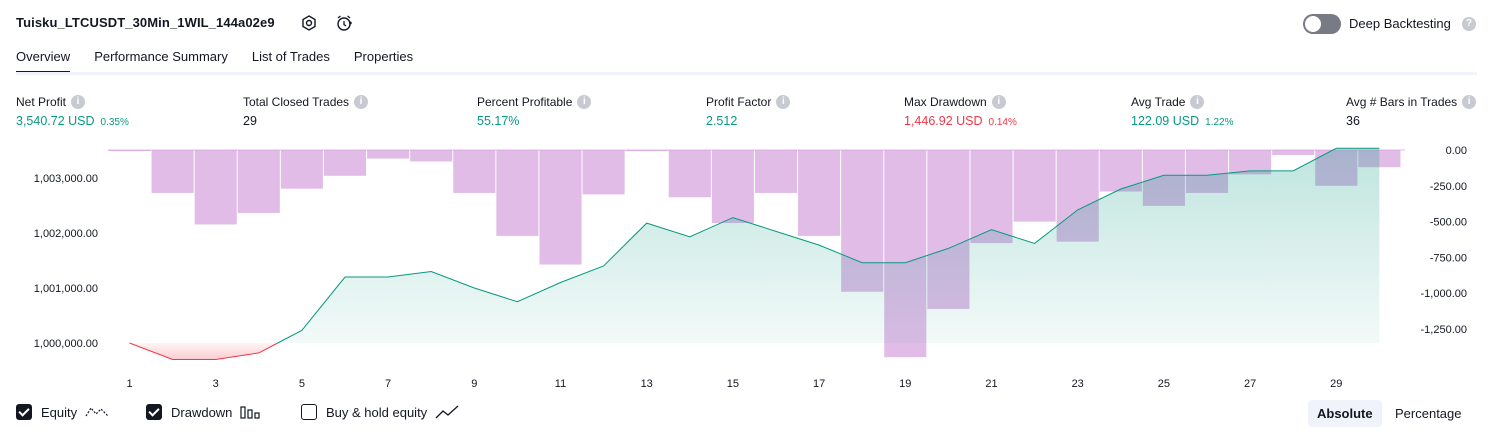 This screenshot has width=1494, height=438. What do you see at coordinates (114, 122) in the screenshot?
I see `metric-percent: 0.35%` at bounding box center [114, 122].